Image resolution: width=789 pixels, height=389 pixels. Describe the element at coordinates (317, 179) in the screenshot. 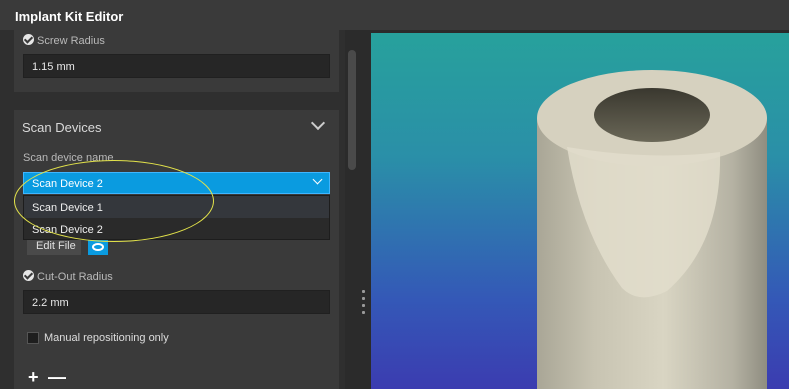

I see `chevron-down-icon` at that location.